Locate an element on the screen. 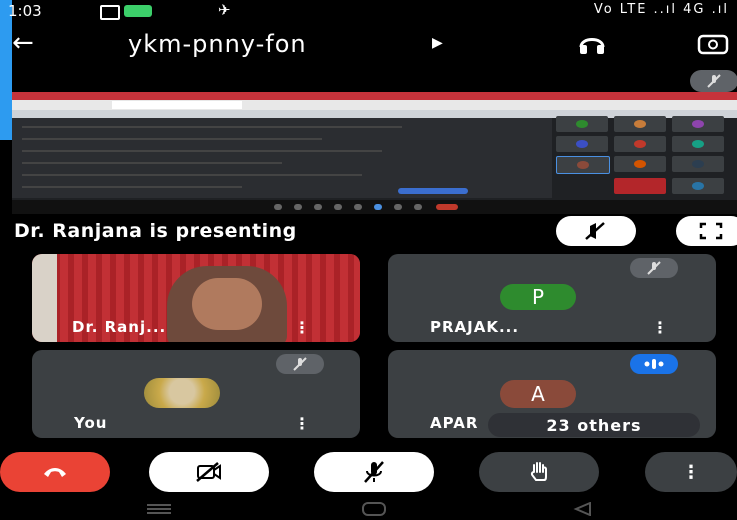  status-time: 1:03 is located at coordinates (25, 11).